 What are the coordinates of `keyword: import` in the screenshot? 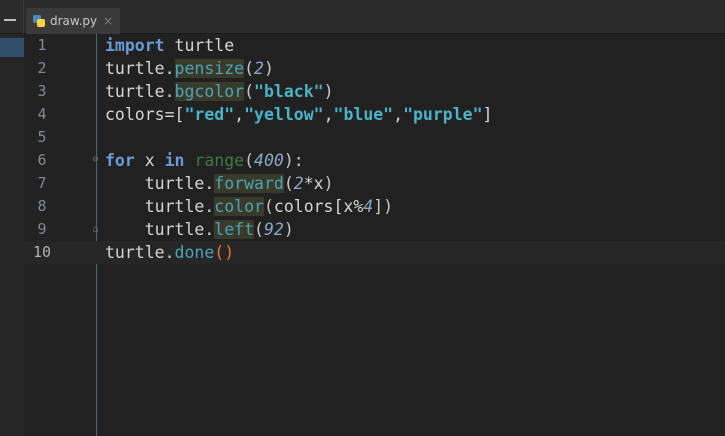 It's located at (135, 45).